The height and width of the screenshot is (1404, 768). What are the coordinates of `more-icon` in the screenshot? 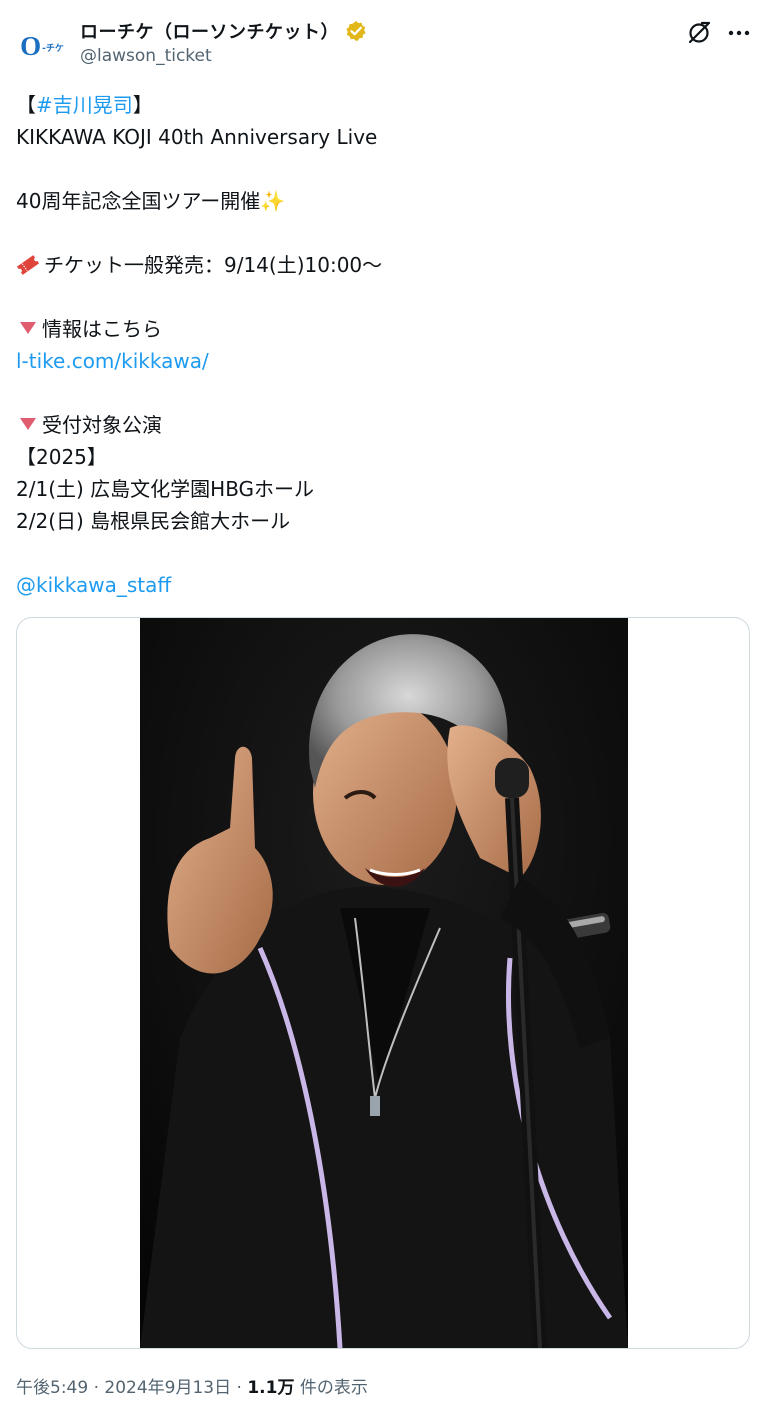 It's located at (739, 33).